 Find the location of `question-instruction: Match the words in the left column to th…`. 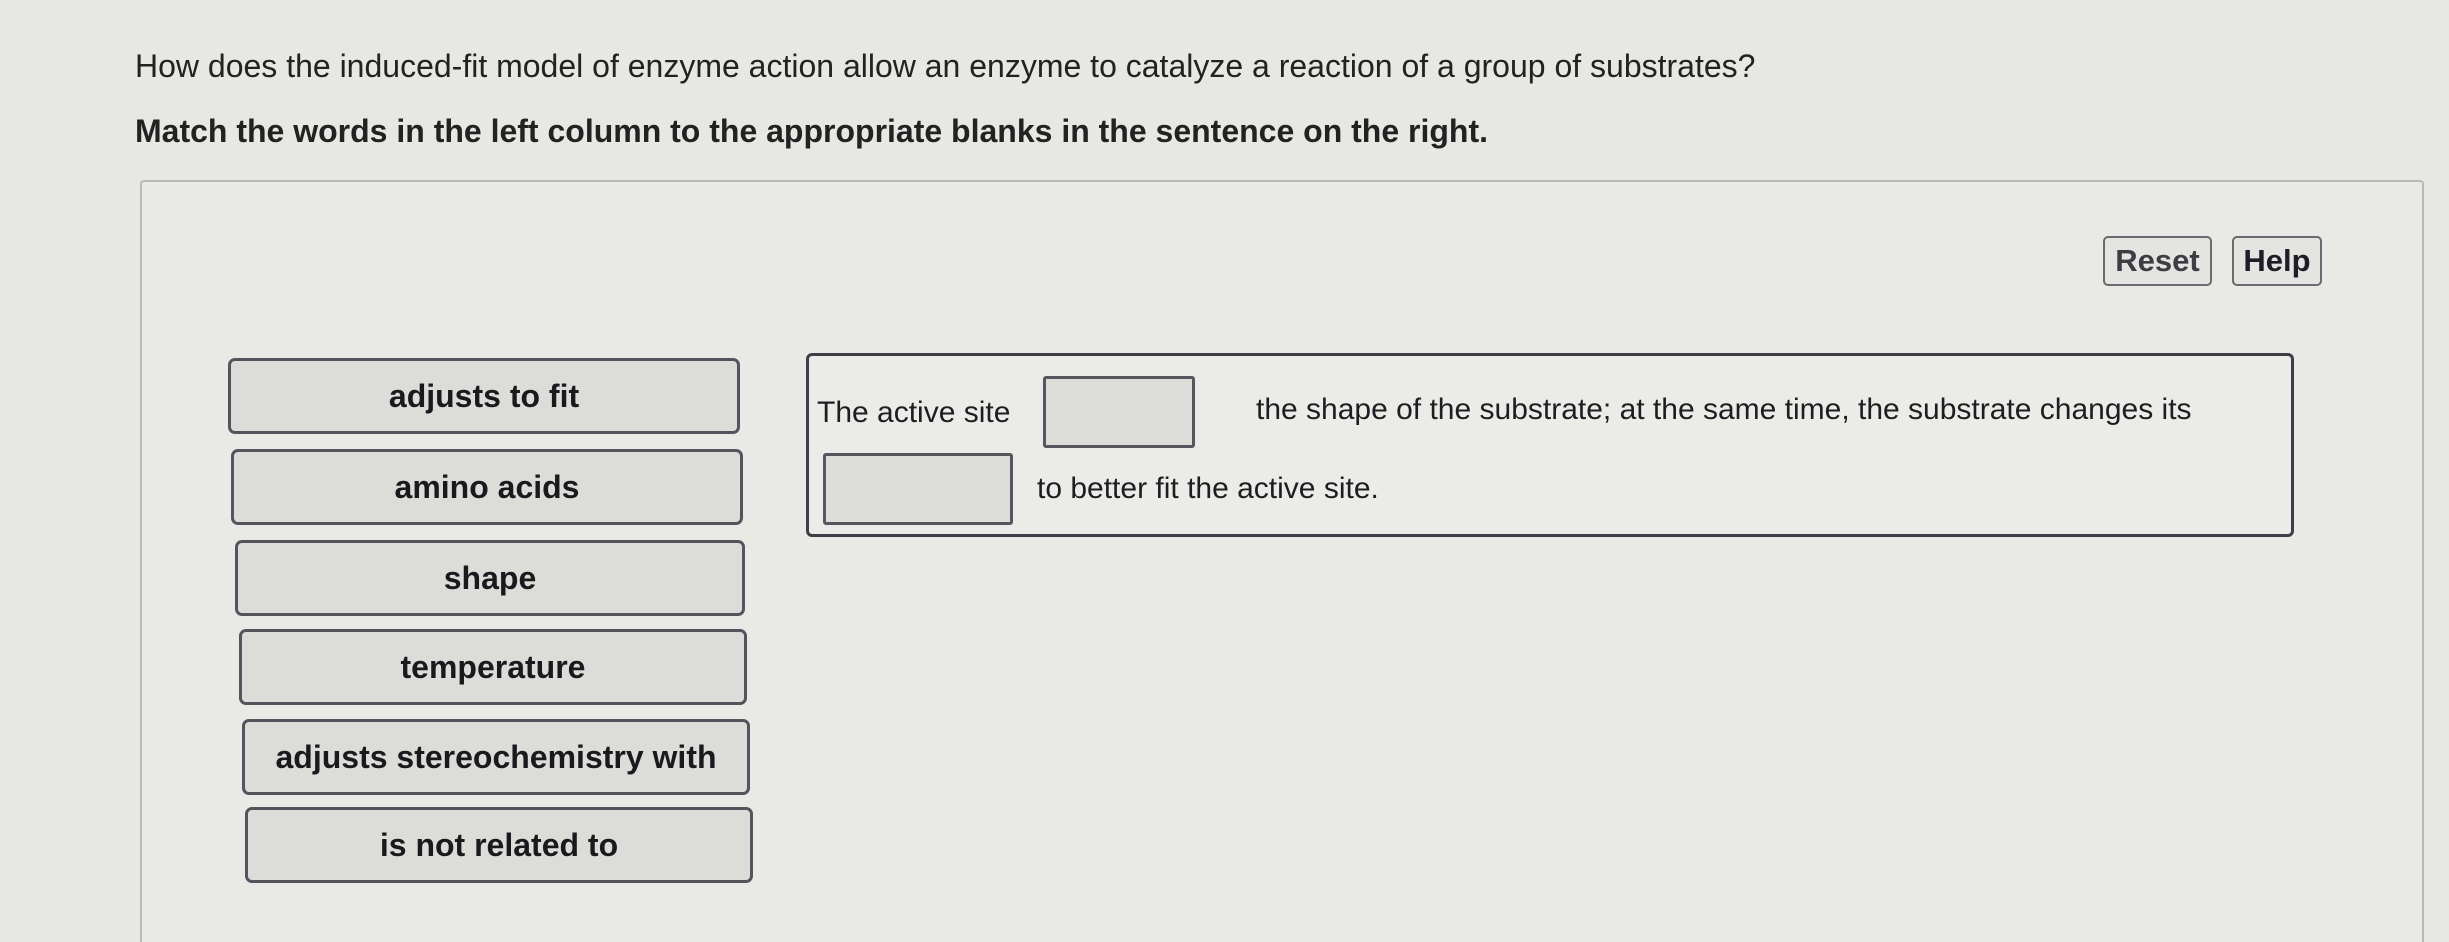

question-instruction: Match the words in the left column to th… is located at coordinates (812, 131).